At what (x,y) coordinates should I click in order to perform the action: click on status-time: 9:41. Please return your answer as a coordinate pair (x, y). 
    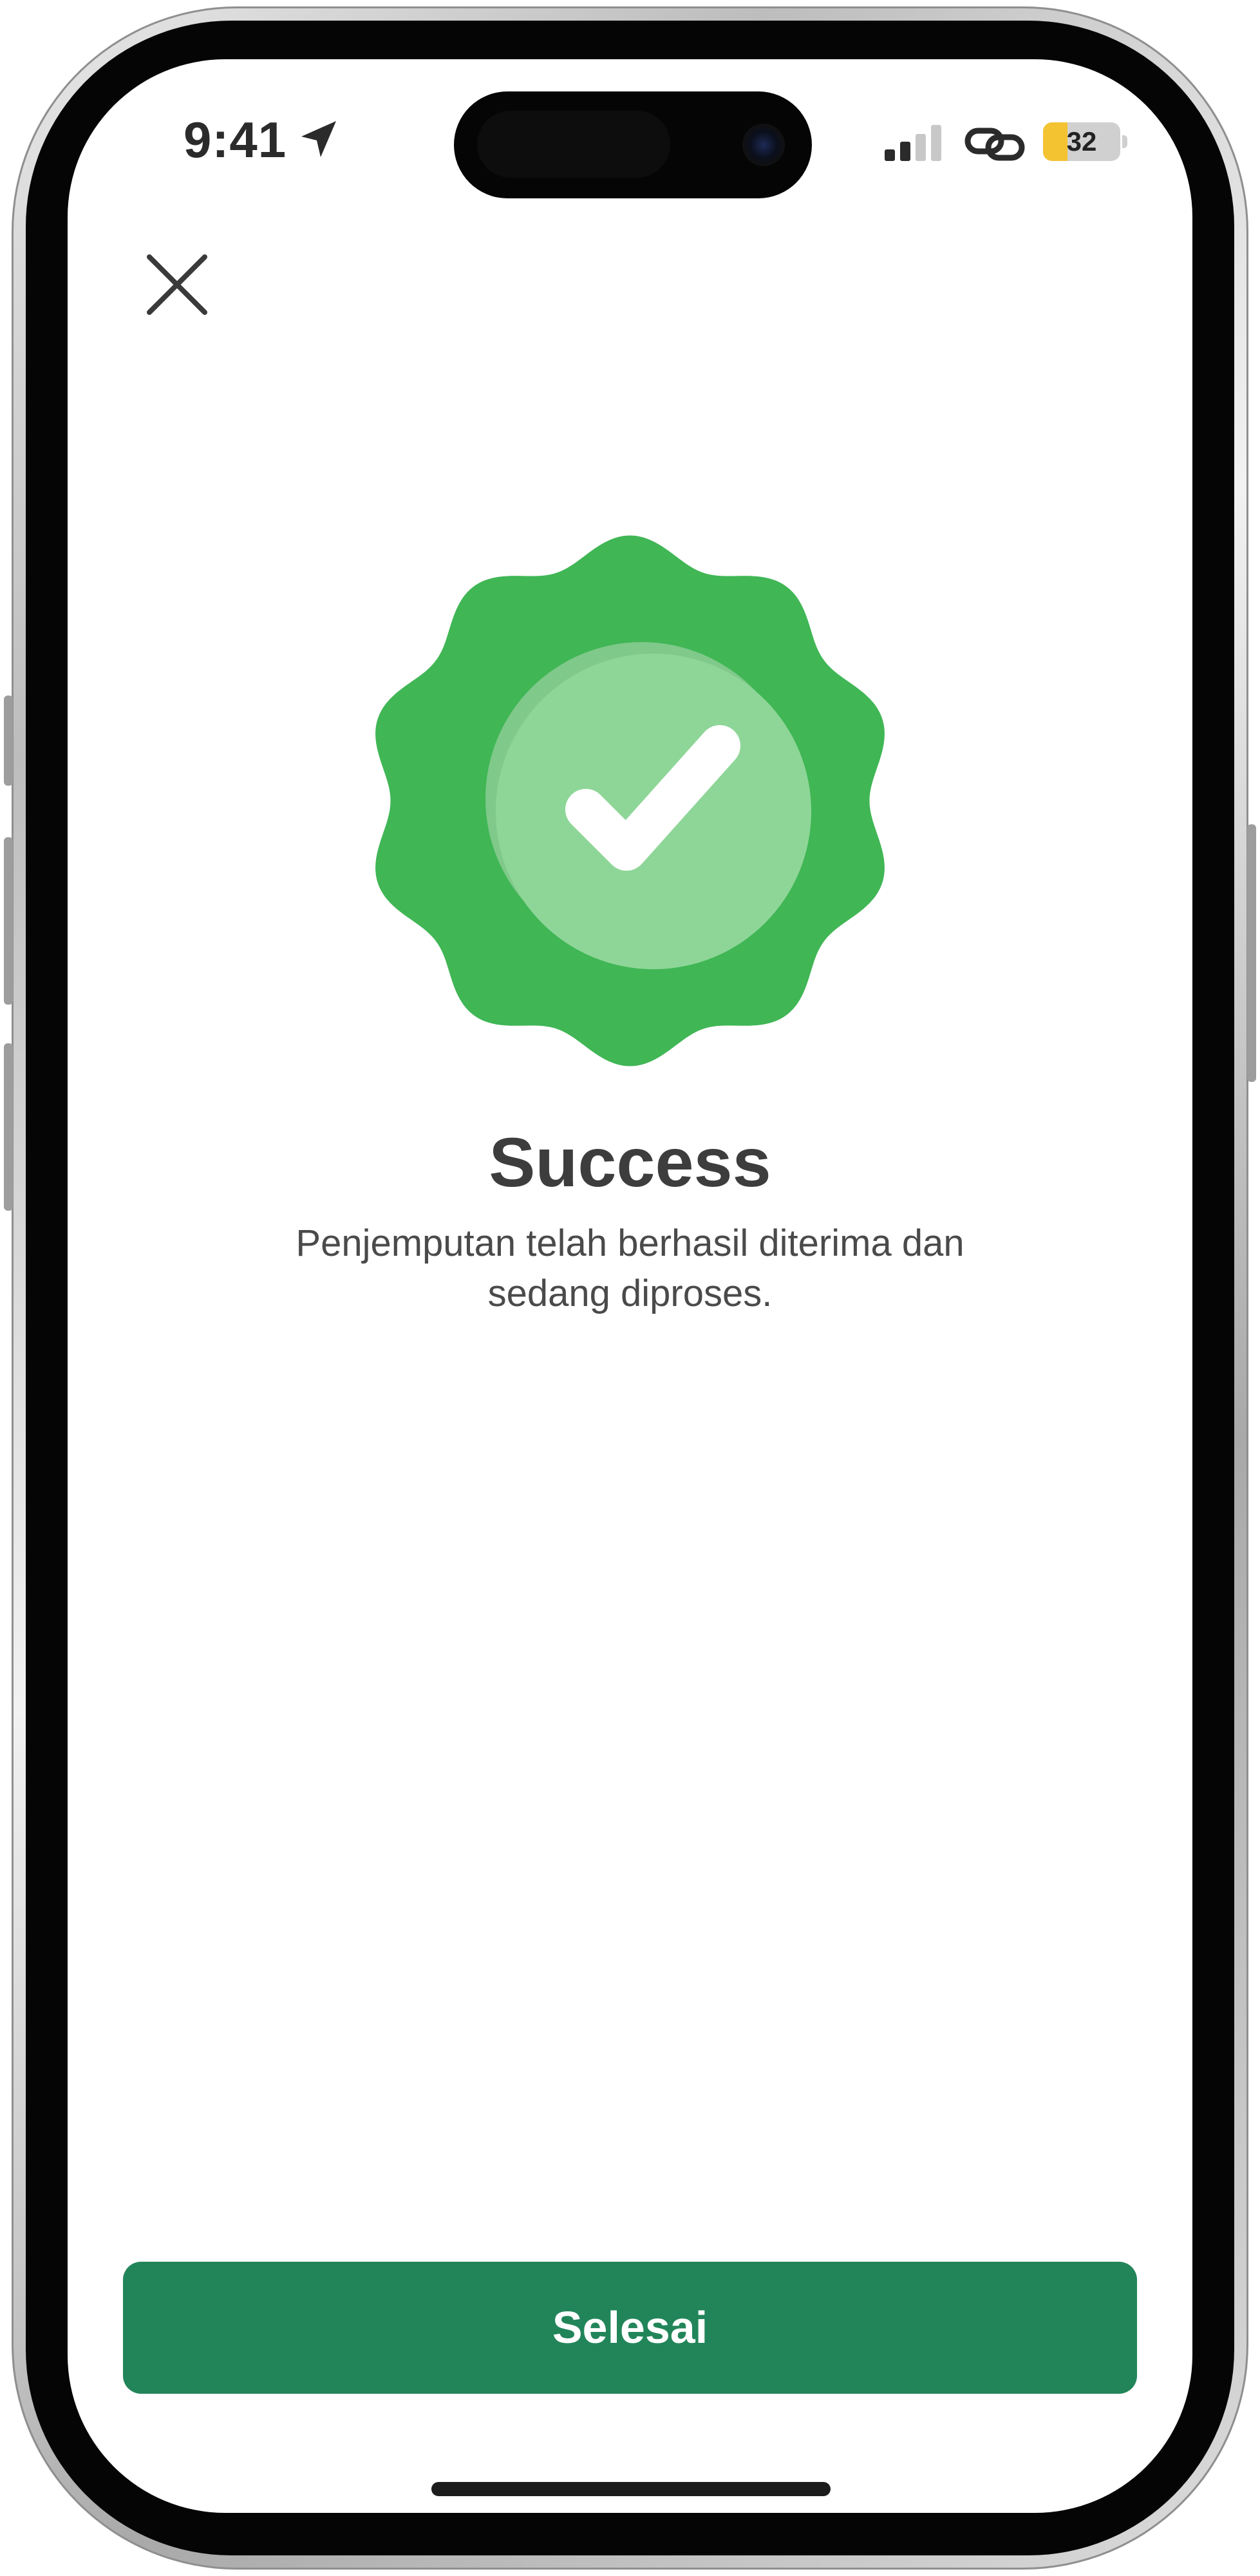
    Looking at the image, I should click on (235, 139).